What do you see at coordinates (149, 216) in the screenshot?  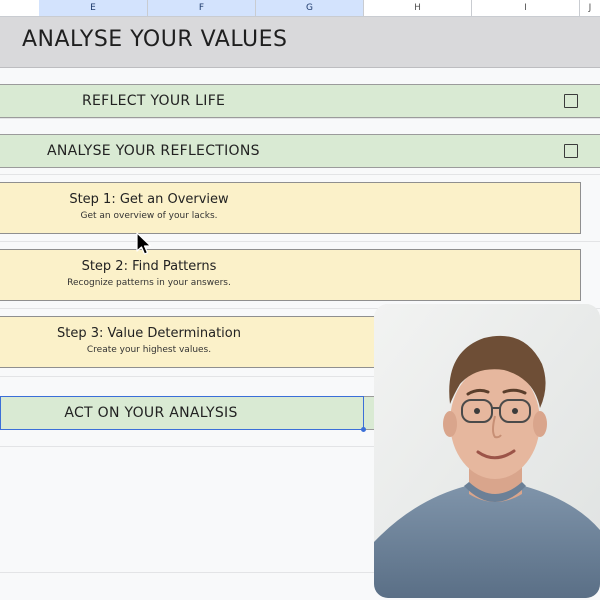 I see `step-description: Get an overview of your lacks.` at bounding box center [149, 216].